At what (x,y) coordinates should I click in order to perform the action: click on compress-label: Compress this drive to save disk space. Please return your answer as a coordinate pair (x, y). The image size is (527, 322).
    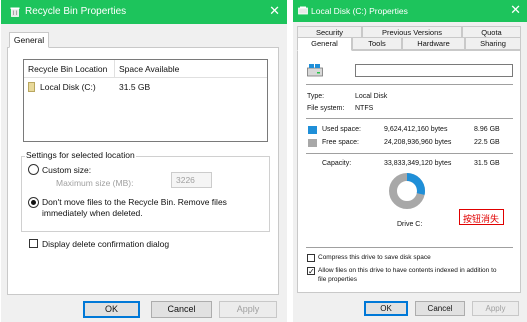
    Looking at the image, I should click on (374, 257).